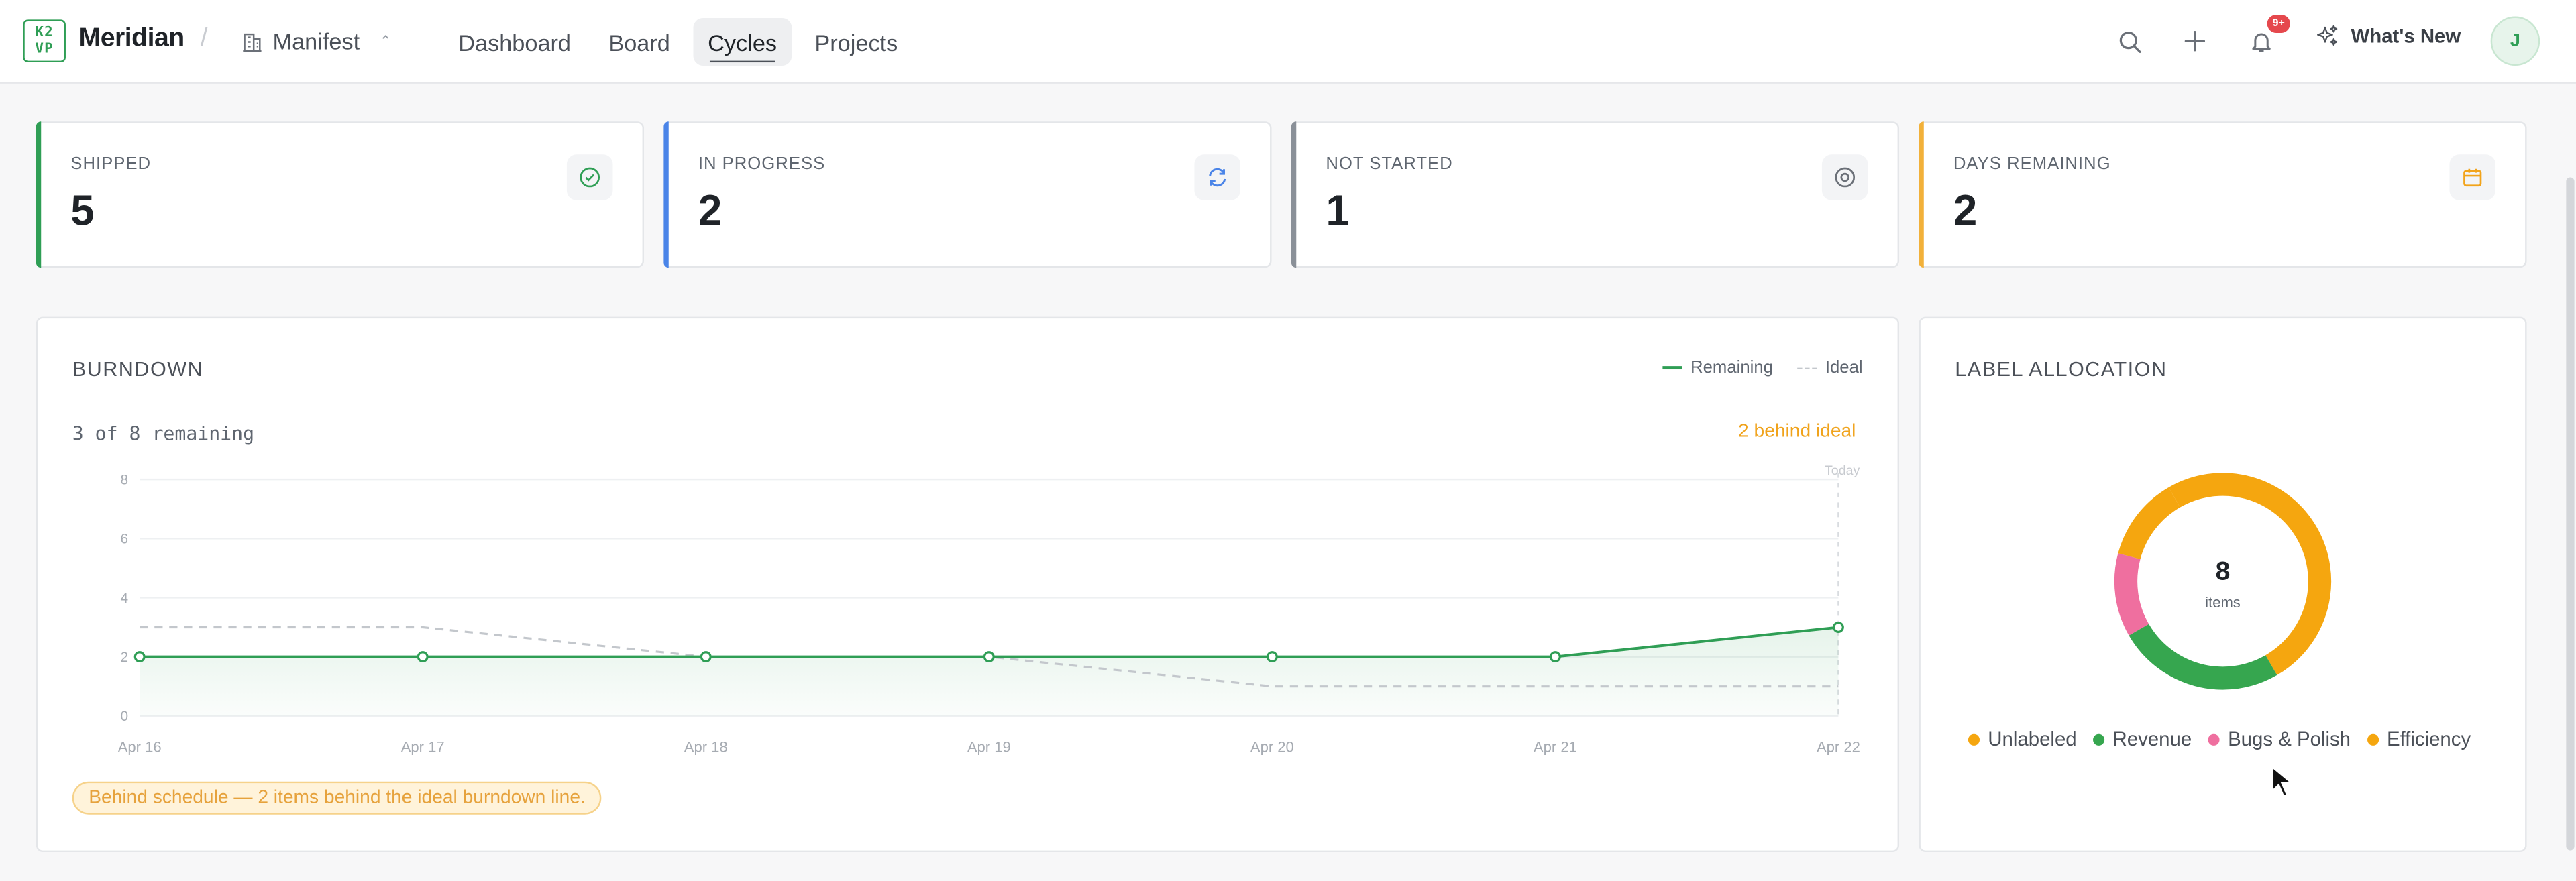 The image size is (2576, 881). I want to click on label-allocation-donut: 8 items, so click(2223, 581).